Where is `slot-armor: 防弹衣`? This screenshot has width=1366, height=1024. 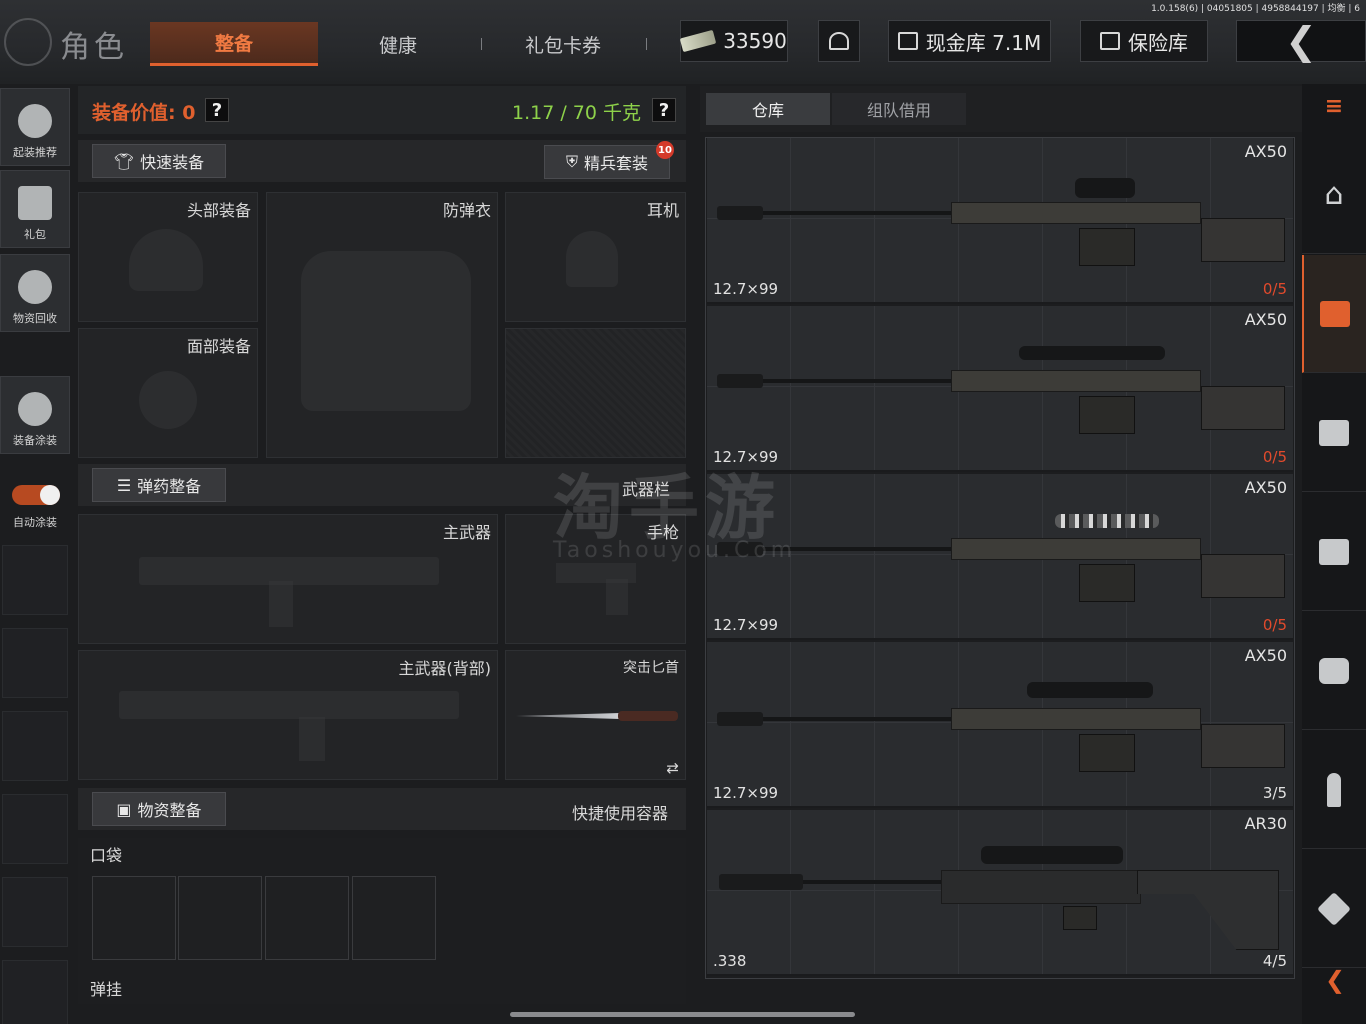 slot-armor: 防弹衣 is located at coordinates (382, 325).